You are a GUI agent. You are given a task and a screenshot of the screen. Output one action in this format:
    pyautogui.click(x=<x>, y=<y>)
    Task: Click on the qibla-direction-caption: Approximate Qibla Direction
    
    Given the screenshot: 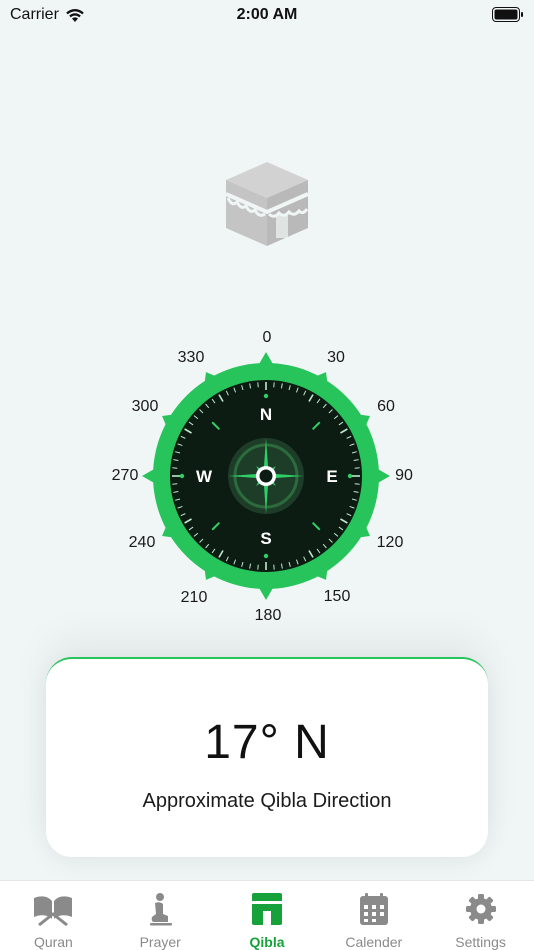 What is the action you would take?
    pyautogui.click(x=267, y=801)
    